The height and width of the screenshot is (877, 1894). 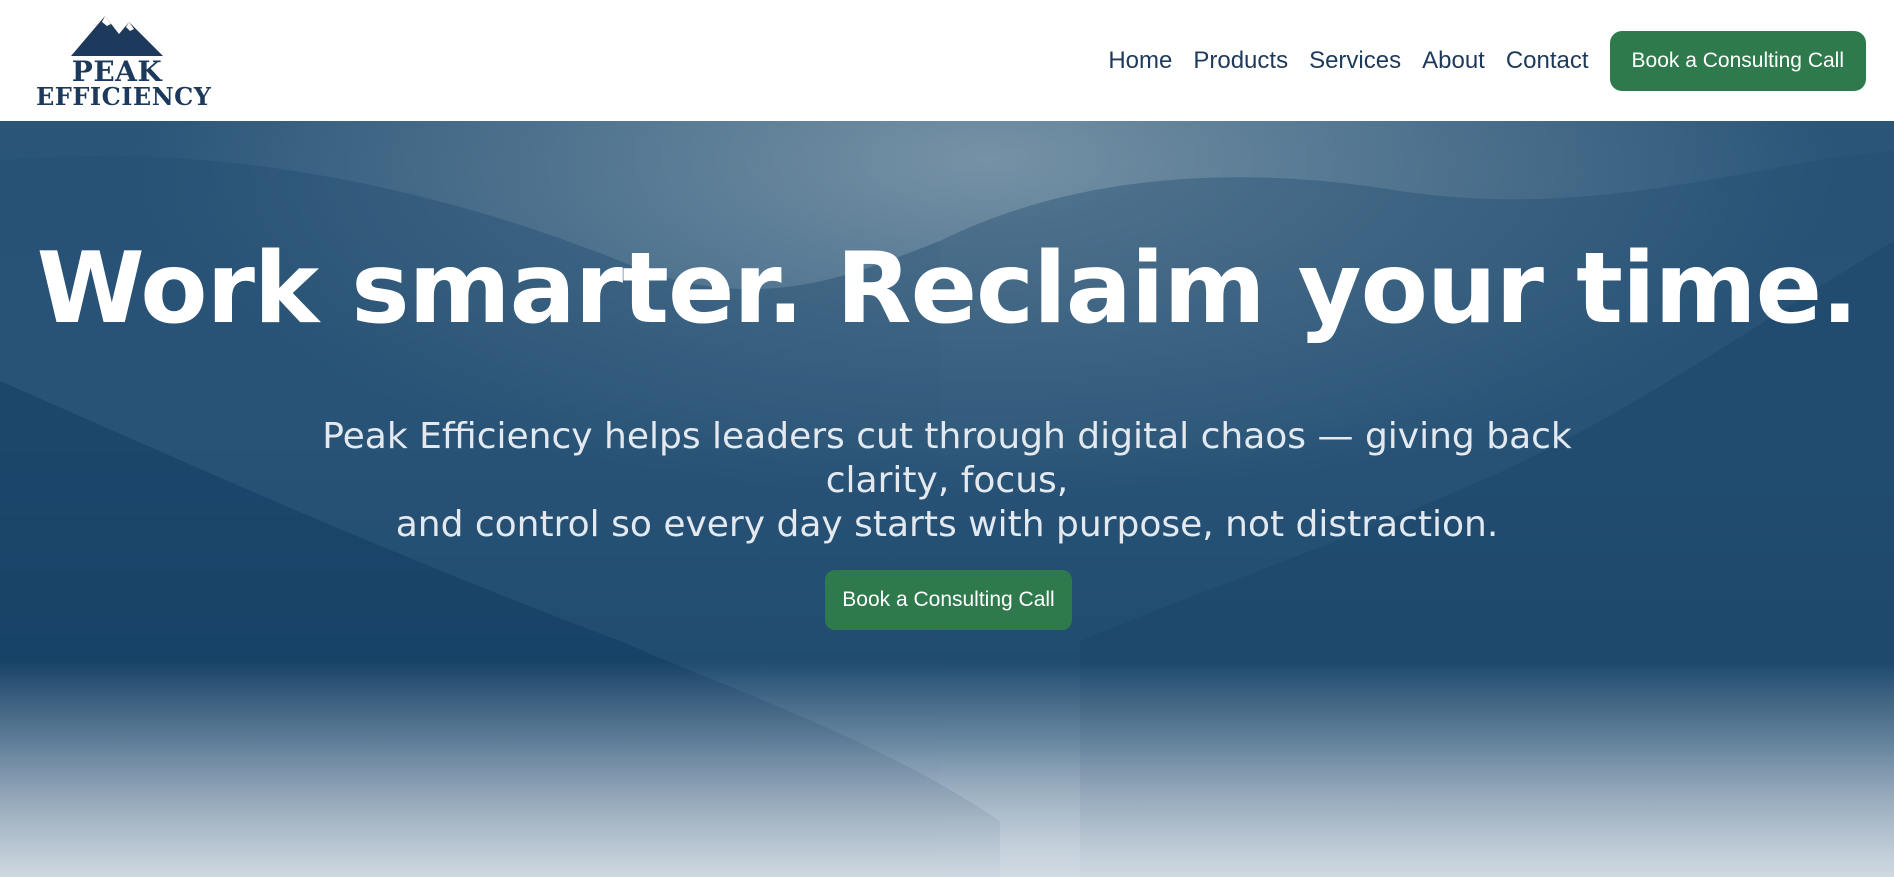 What do you see at coordinates (1453, 61) in the screenshot?
I see `nav-link-about: About` at bounding box center [1453, 61].